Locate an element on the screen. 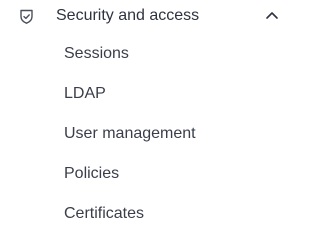 The width and height of the screenshot is (320, 240). group-label: Security and access is located at coordinates (128, 15).